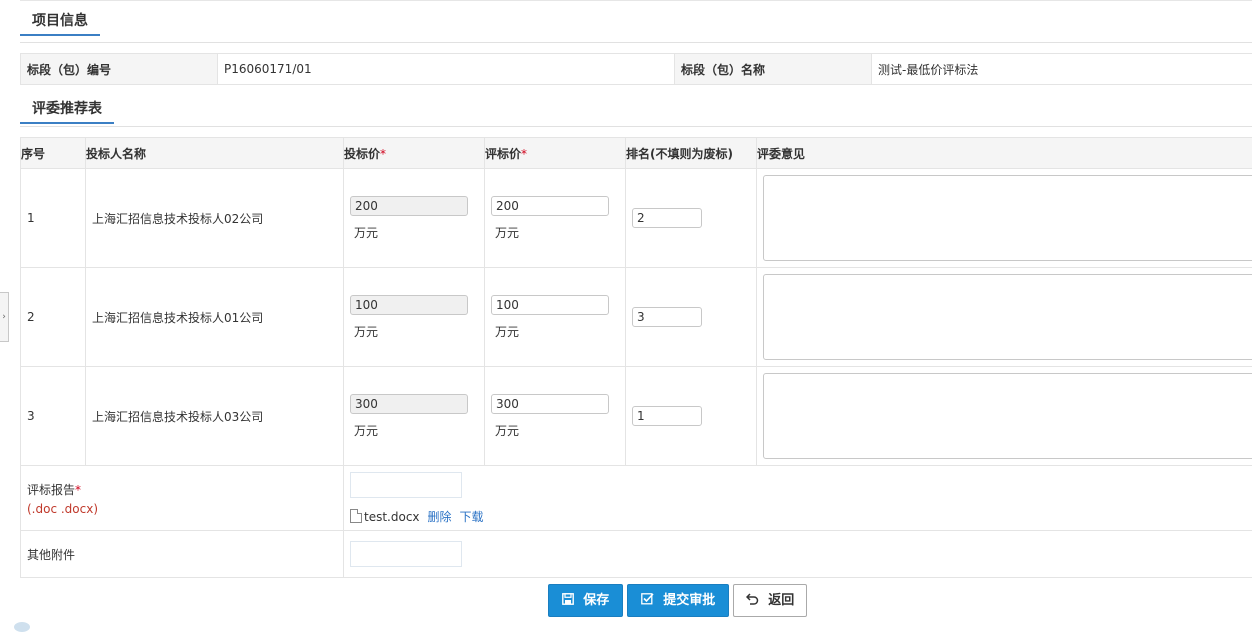 Image resolution: width=1252 pixels, height=632 pixels. What do you see at coordinates (22, 627) in the screenshot?
I see `corner-decoration` at bounding box center [22, 627].